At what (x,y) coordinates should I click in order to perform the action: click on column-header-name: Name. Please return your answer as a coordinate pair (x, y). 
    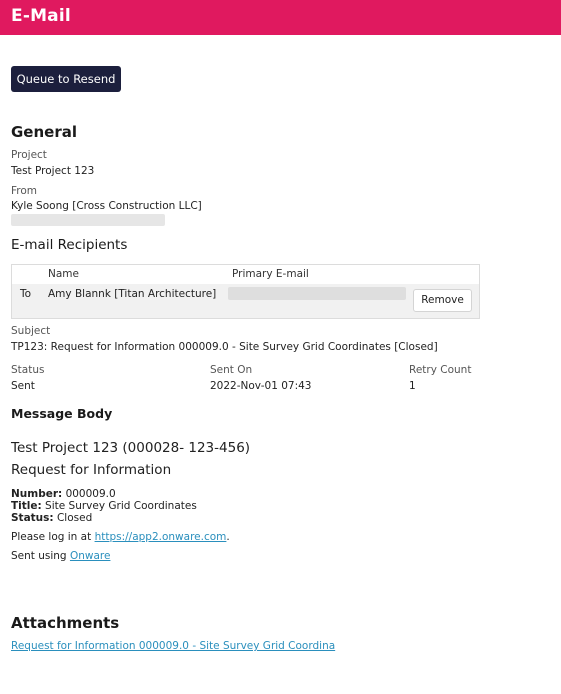
    Looking at the image, I should click on (63, 274).